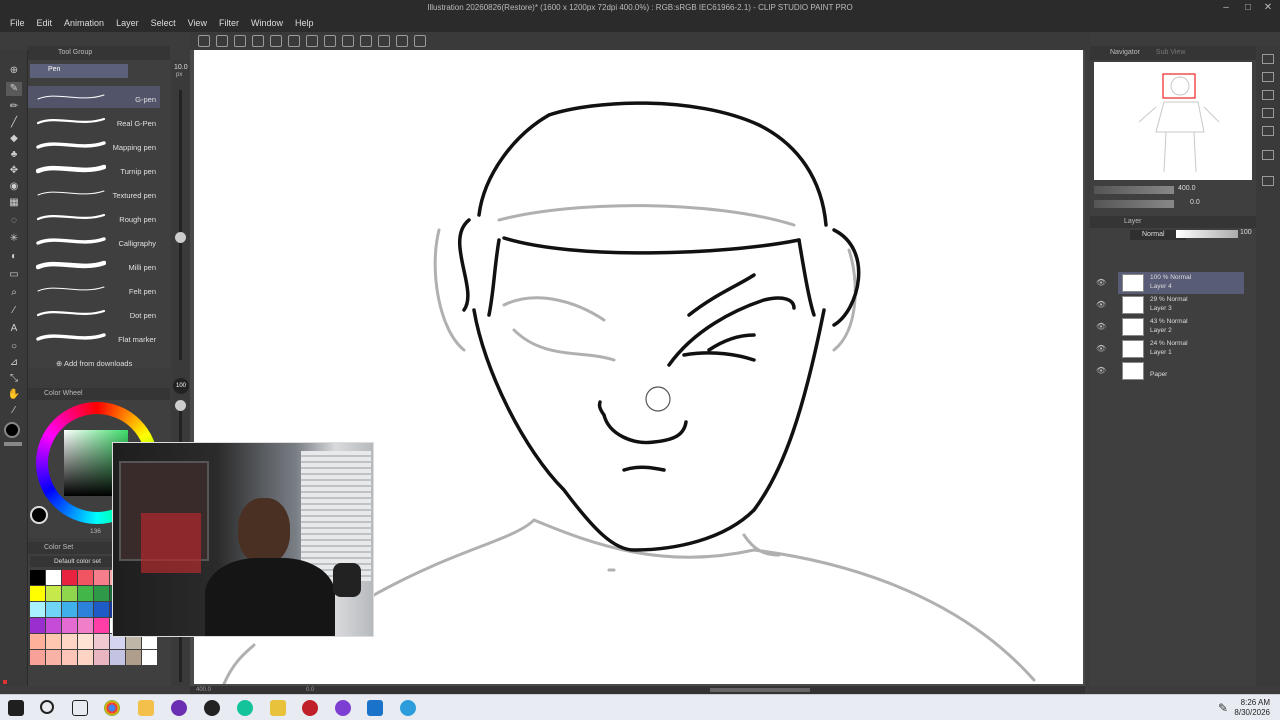 Image resolution: width=1280 pixels, height=720 pixels. What do you see at coordinates (1268, 8) in the screenshot?
I see `close-icon: ✕` at bounding box center [1268, 8].